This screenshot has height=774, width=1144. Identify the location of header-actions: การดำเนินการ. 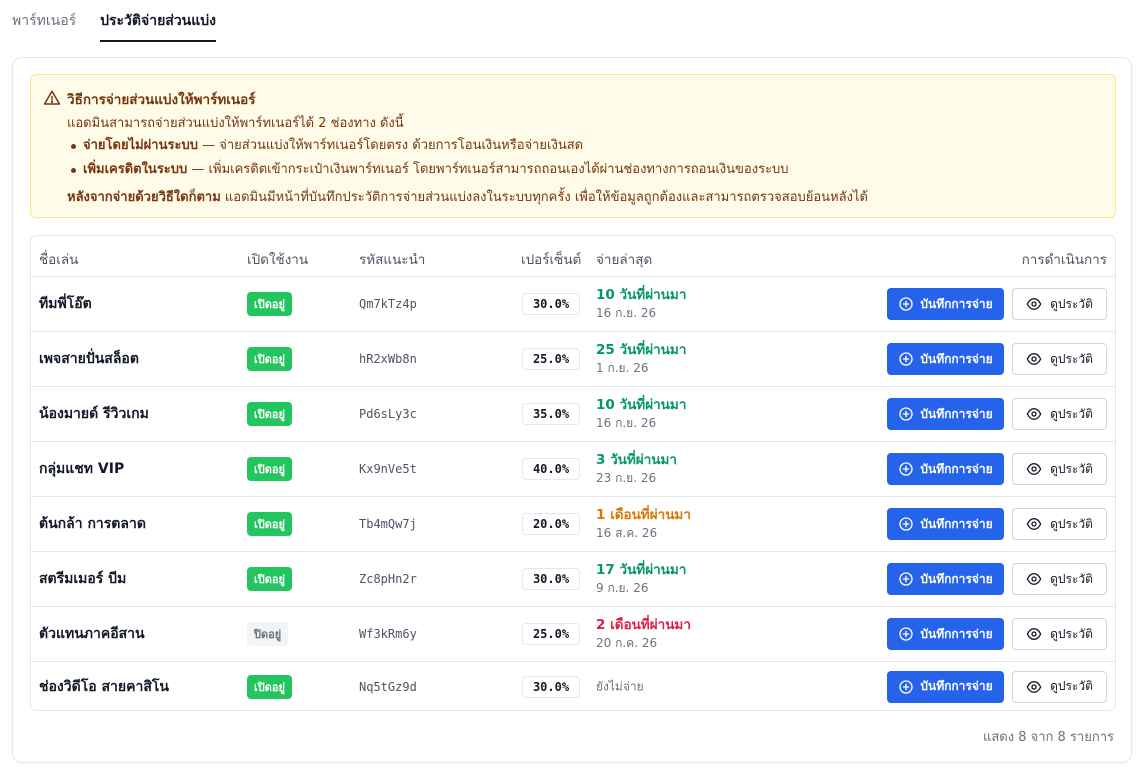
(1064, 260).